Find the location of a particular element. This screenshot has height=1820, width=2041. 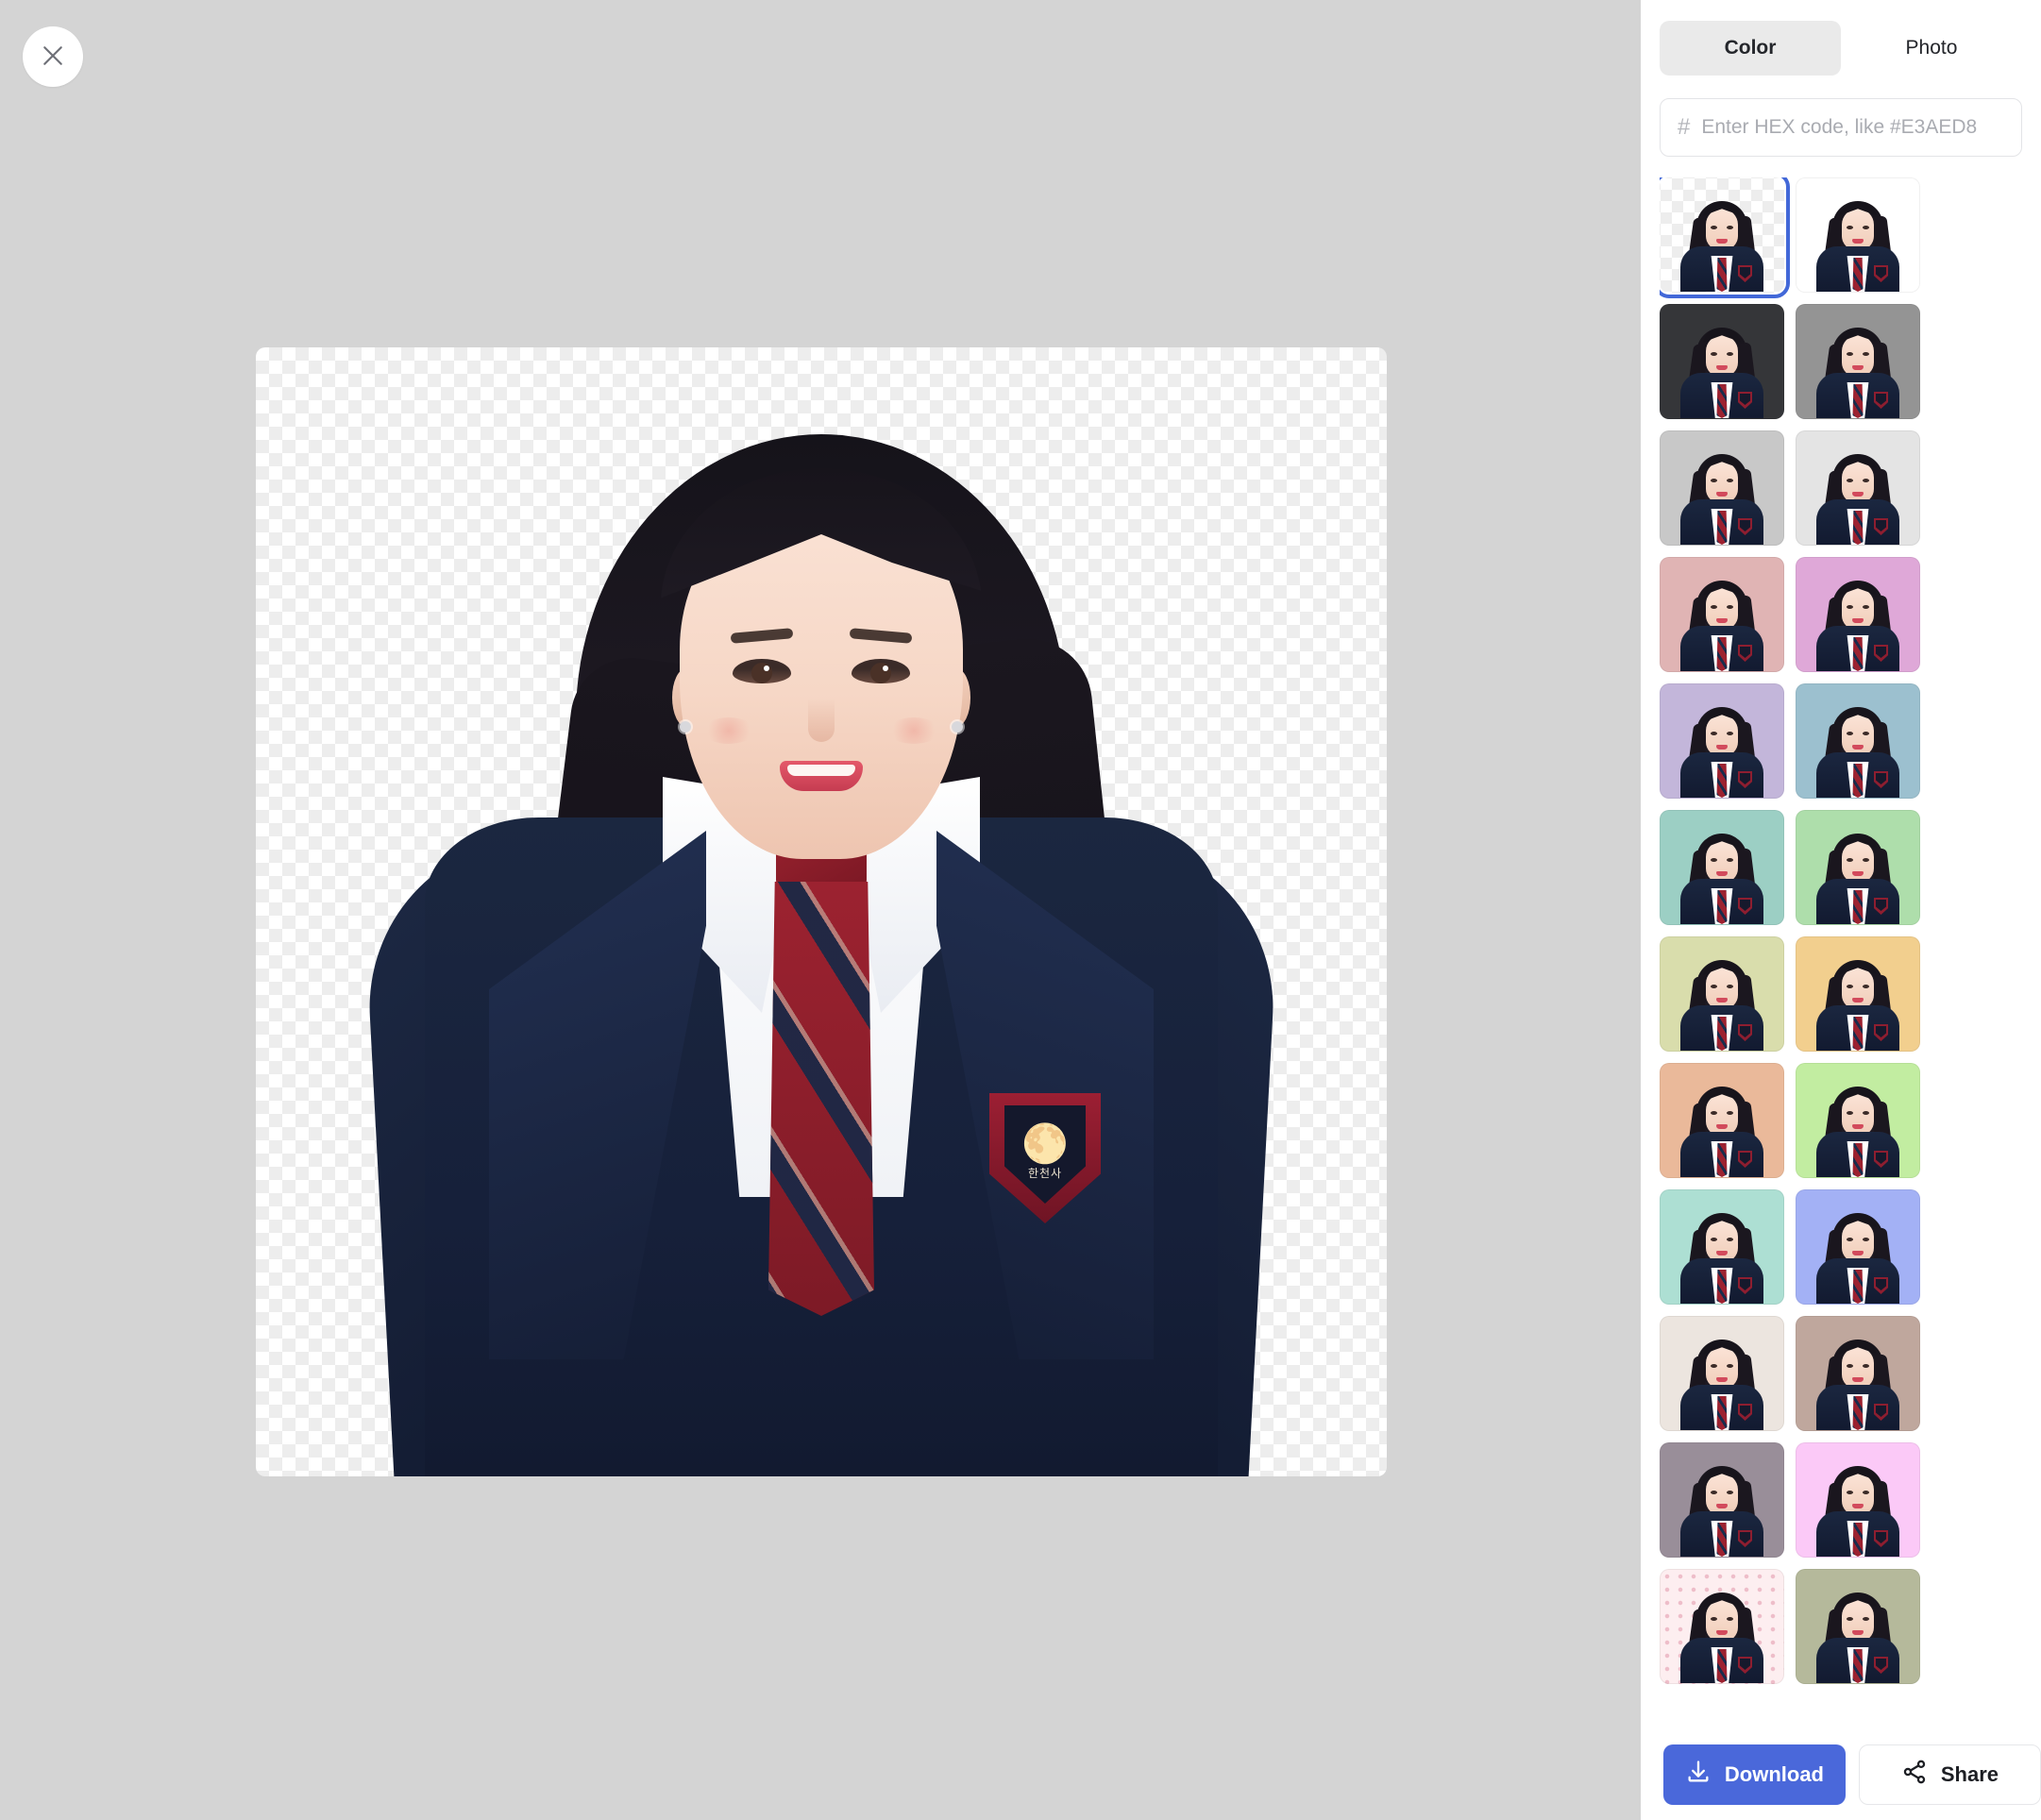

color-swatch-transparent is located at coordinates (1725, 237).